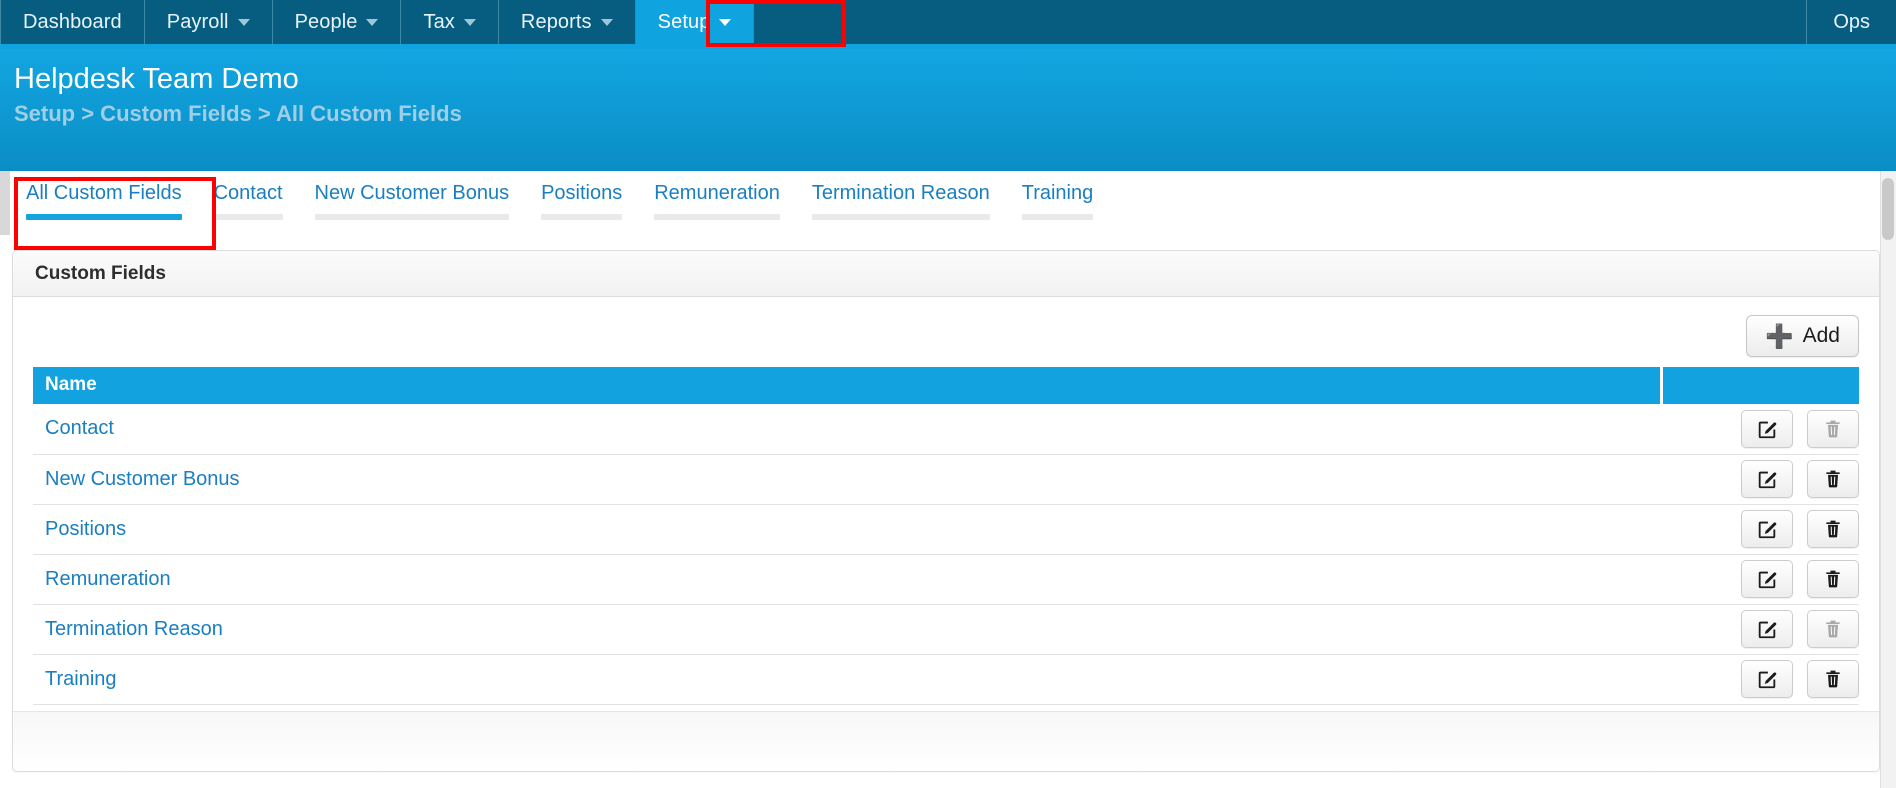 Image resolution: width=1896 pixels, height=788 pixels. Describe the element at coordinates (847, 429) in the screenshot. I see `table-cell-name: Contact` at that location.